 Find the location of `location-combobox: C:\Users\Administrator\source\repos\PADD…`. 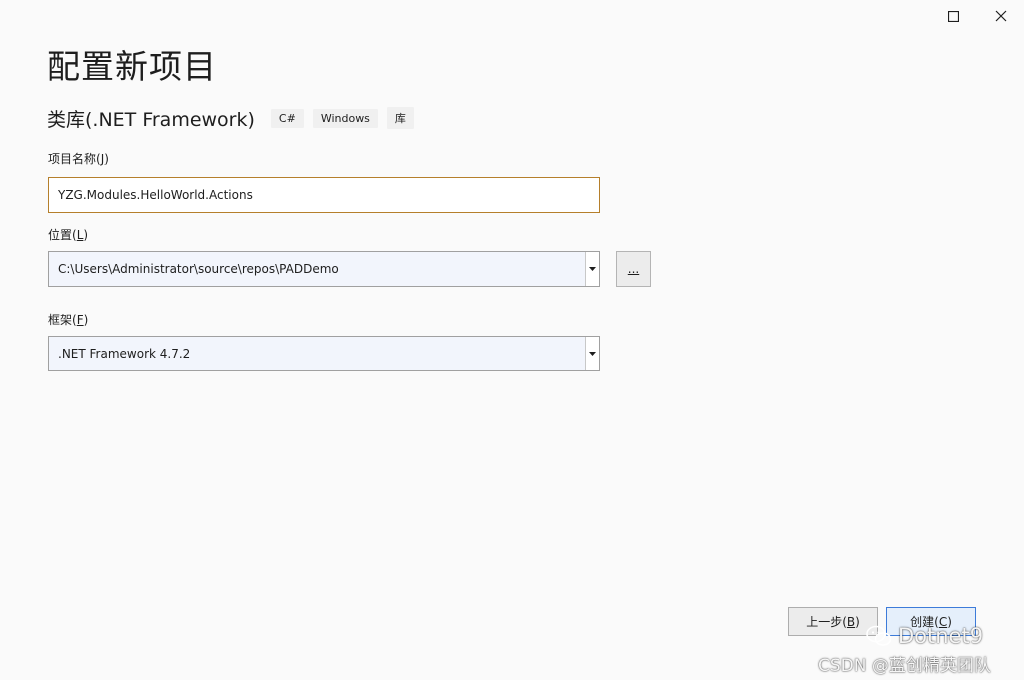

location-combobox: C:\Users\Administrator\source\repos\PADD… is located at coordinates (324, 269).